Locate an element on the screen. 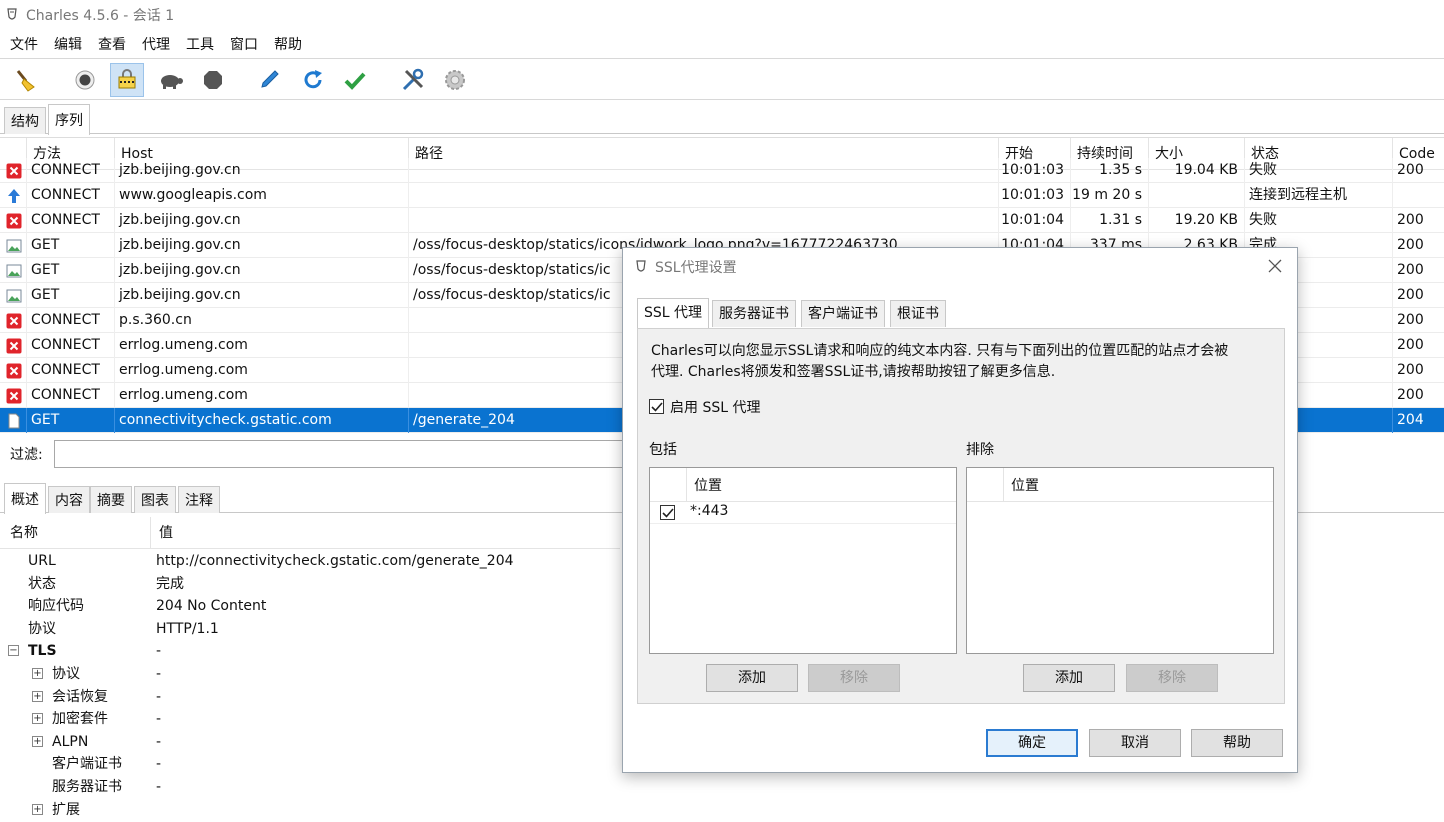 This screenshot has width=1444, height=822. cell-size: 19.20 KB is located at coordinates (1196, 220).